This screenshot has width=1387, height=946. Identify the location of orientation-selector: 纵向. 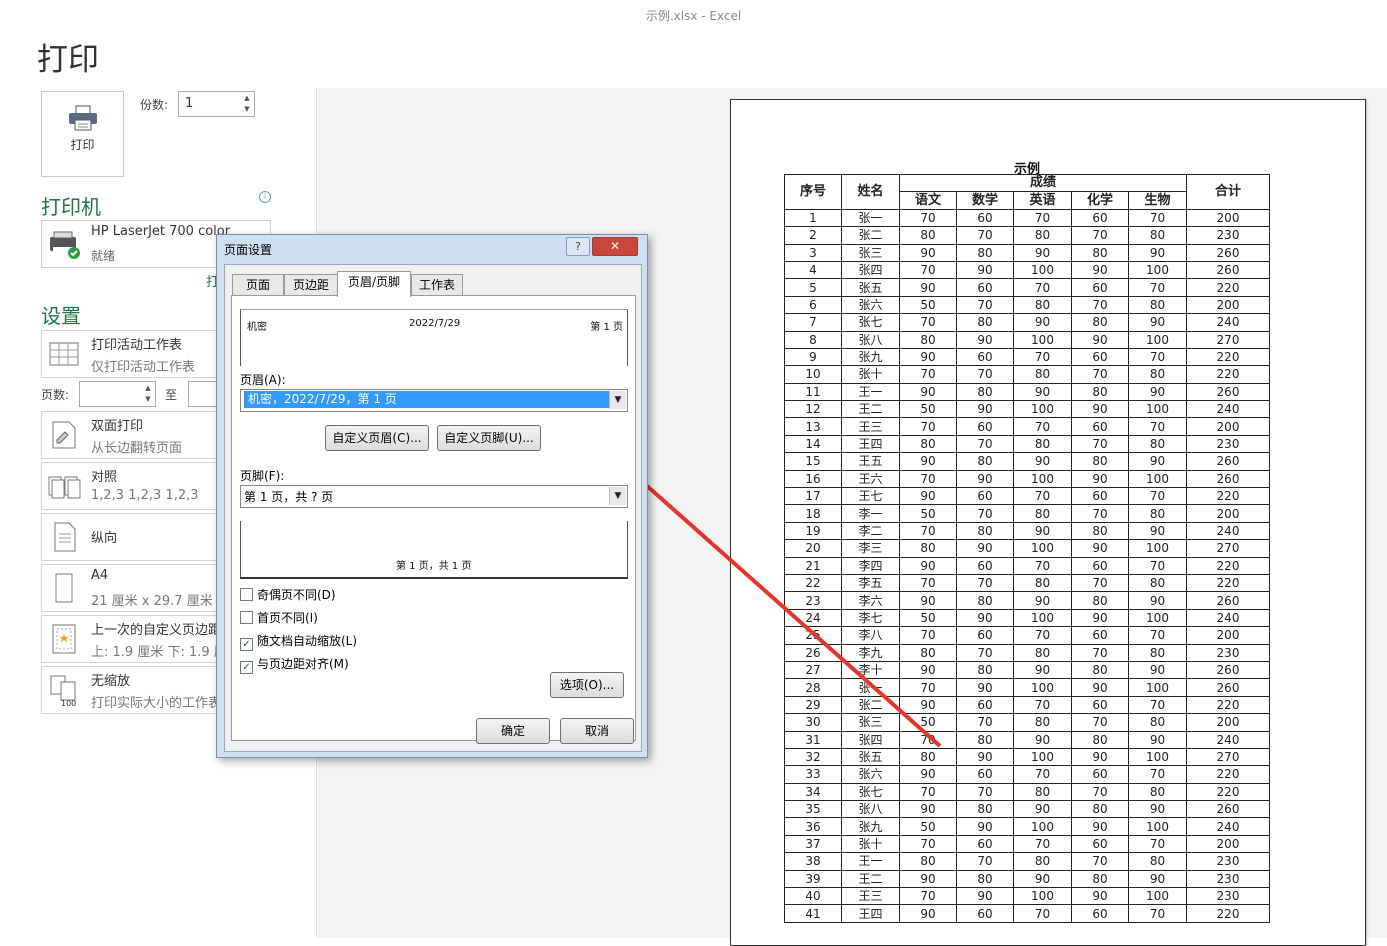
(137, 537).